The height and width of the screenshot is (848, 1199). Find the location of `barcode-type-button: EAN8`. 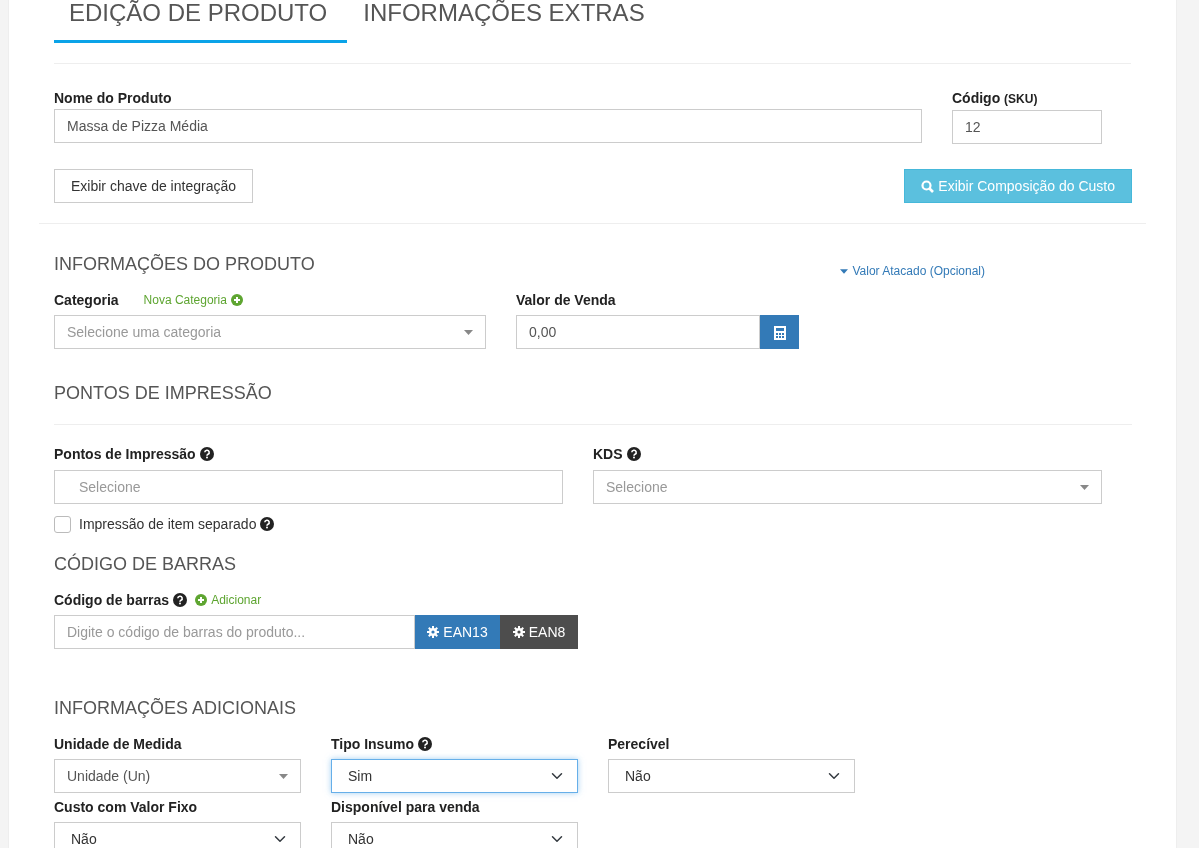

barcode-type-button: EAN8 is located at coordinates (539, 632).